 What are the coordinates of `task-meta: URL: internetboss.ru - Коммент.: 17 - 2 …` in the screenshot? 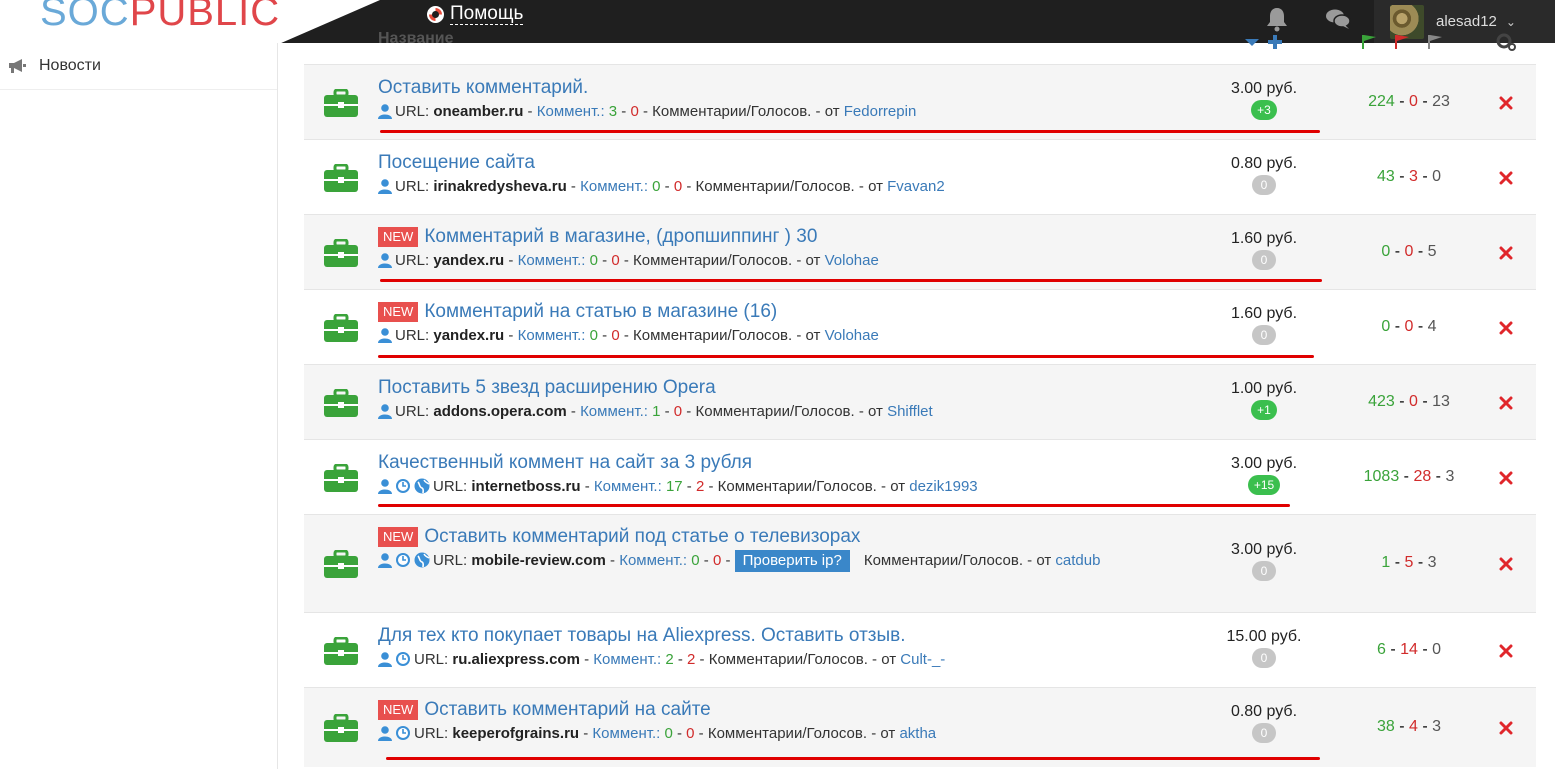 It's located at (827, 487).